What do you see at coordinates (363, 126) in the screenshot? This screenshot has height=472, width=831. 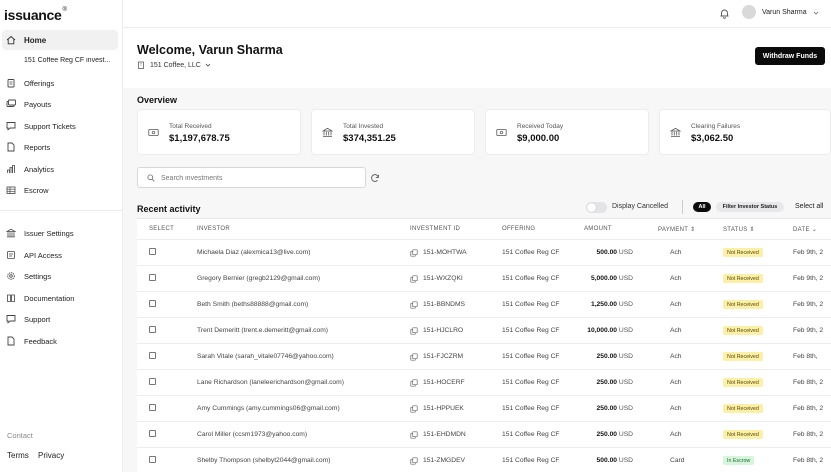 I see `stat-label: Total Invested` at bounding box center [363, 126].